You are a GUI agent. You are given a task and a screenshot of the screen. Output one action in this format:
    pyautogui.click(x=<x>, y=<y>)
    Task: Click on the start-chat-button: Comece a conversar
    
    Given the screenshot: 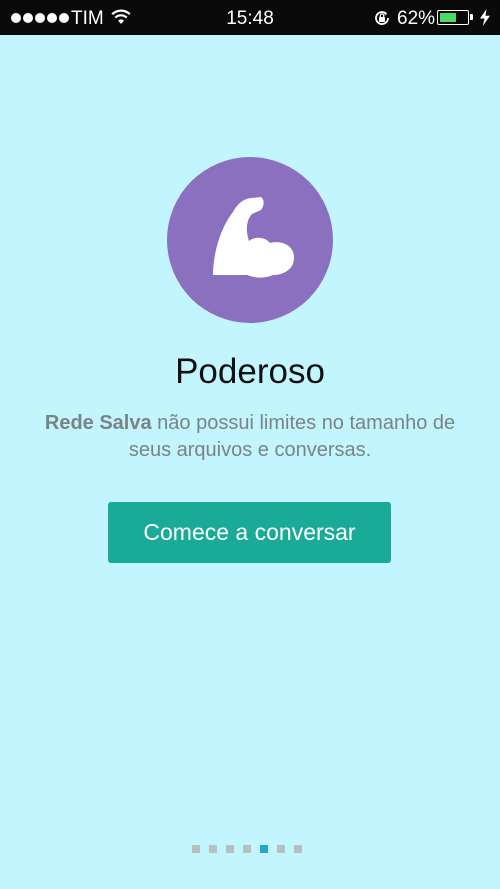 What is the action you would take?
    pyautogui.click(x=249, y=532)
    